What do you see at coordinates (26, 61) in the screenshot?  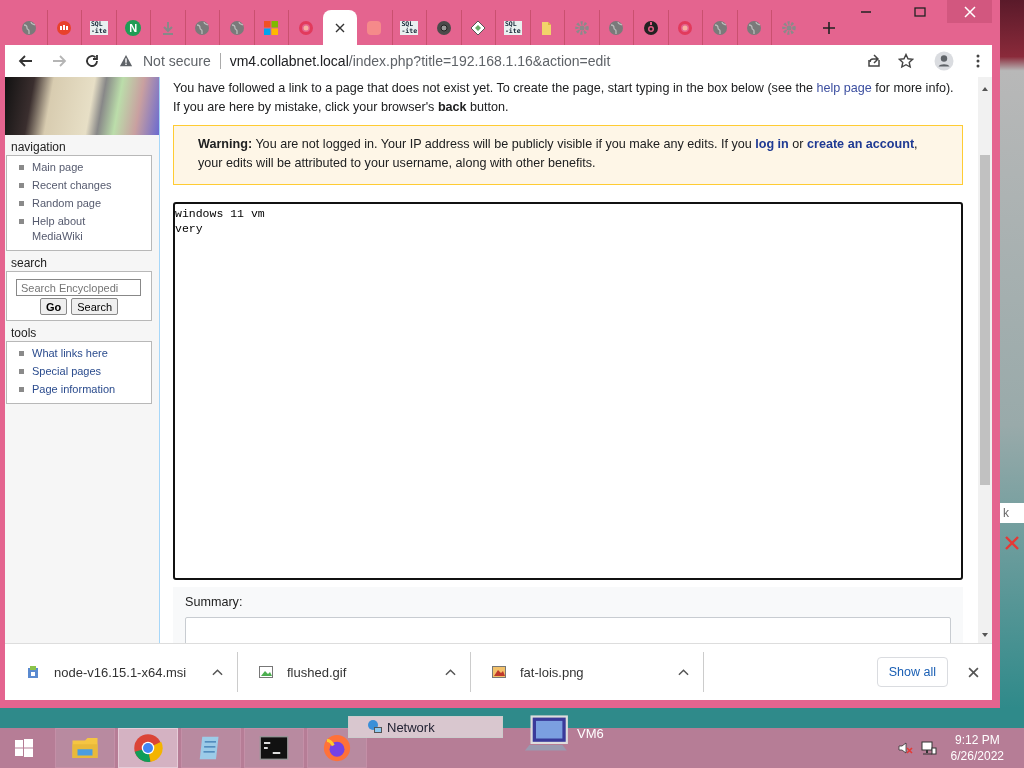 I see `back-icon` at bounding box center [26, 61].